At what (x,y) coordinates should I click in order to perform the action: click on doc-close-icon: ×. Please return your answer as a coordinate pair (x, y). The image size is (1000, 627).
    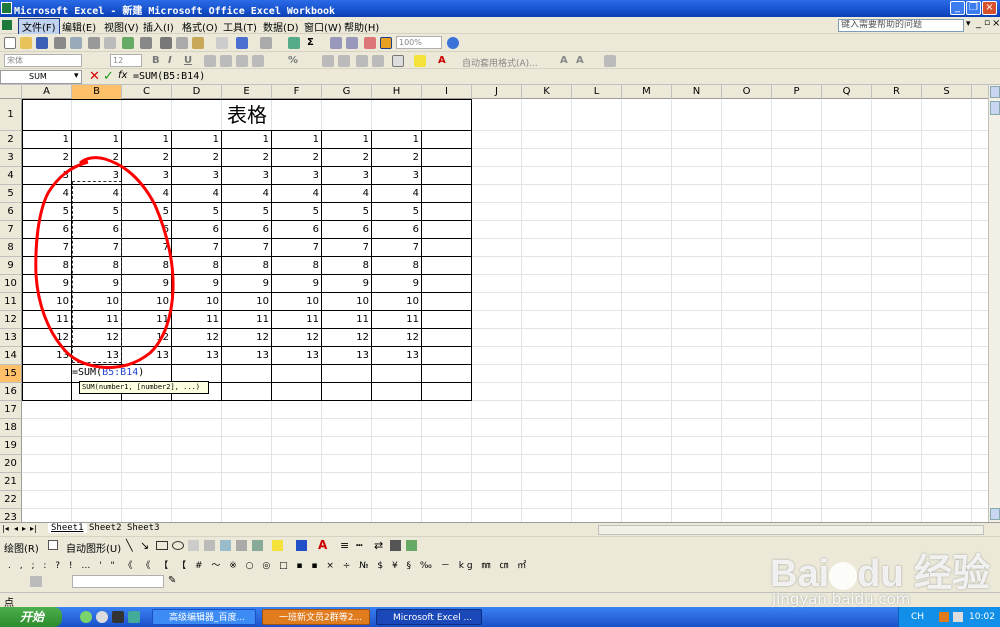
    Looking at the image, I should click on (996, 23).